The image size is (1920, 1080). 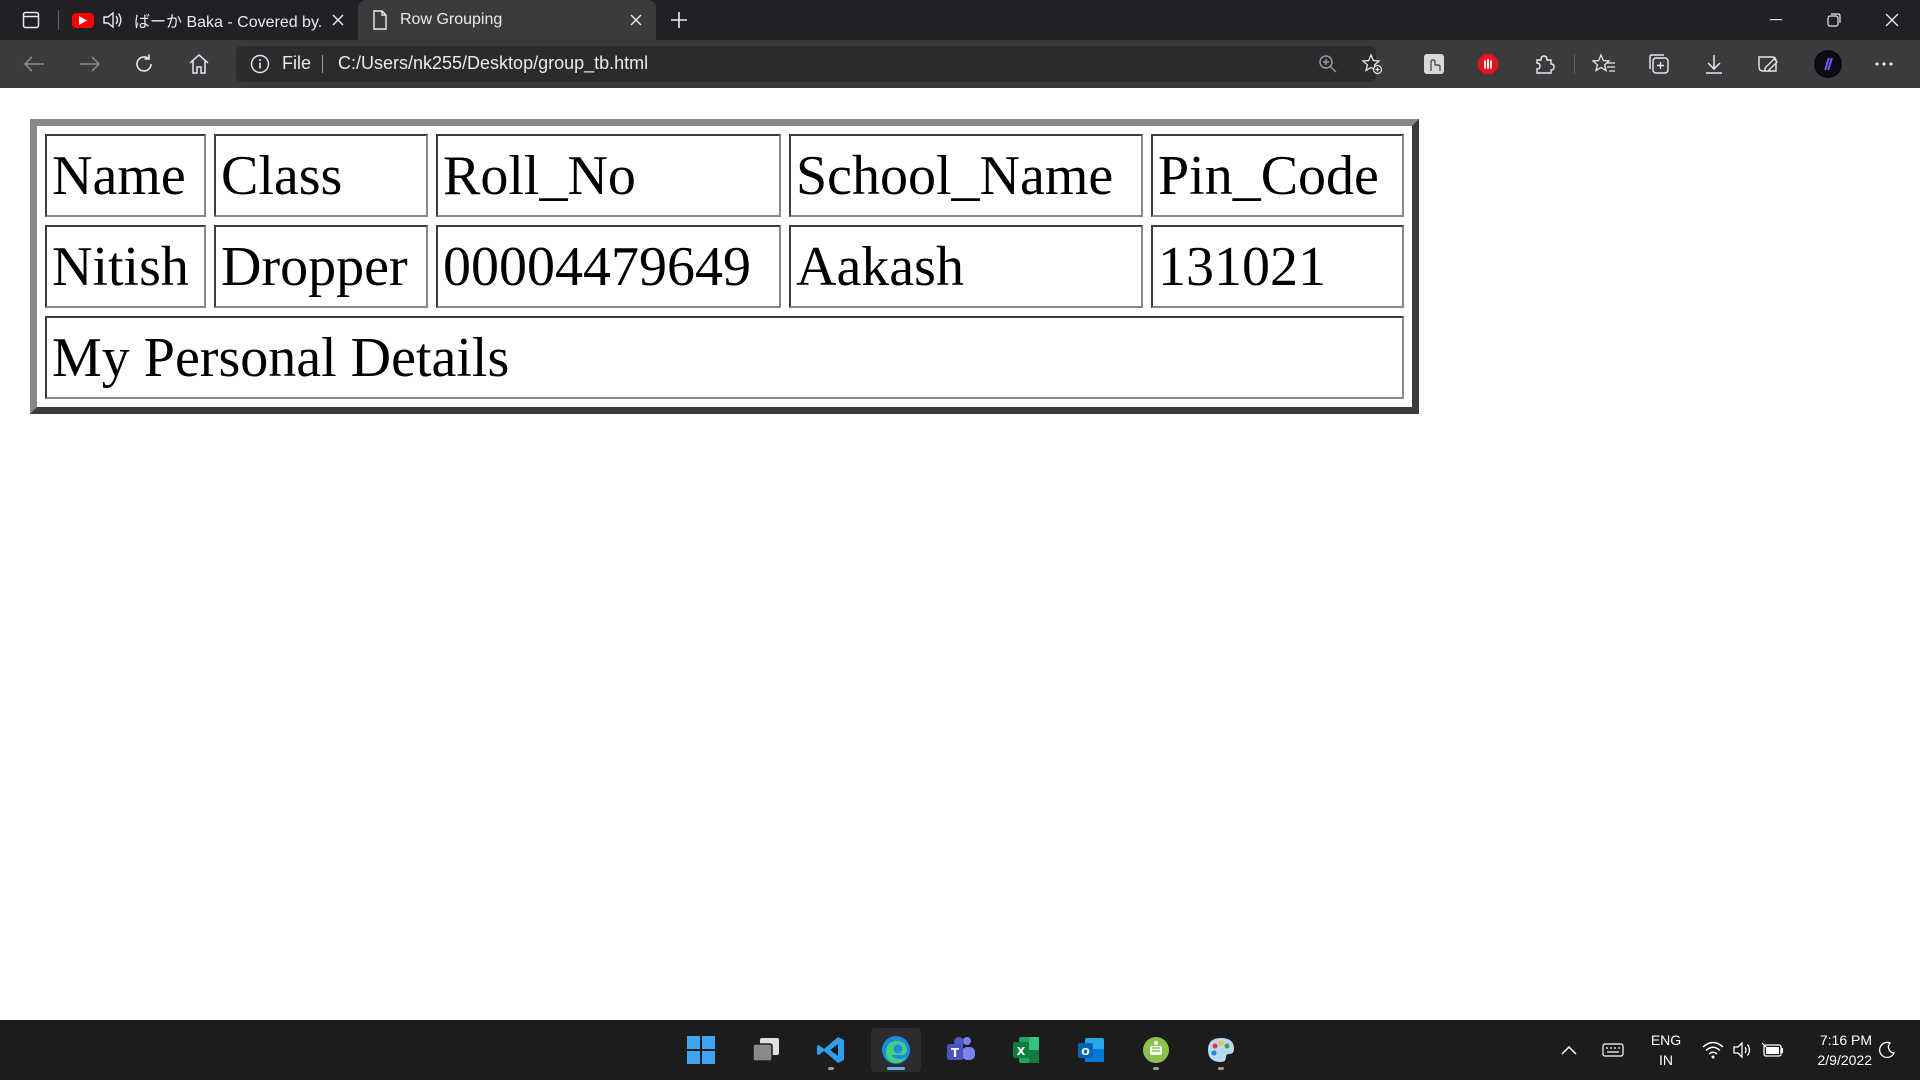 I want to click on restore-icon, so click(x=1834, y=20).